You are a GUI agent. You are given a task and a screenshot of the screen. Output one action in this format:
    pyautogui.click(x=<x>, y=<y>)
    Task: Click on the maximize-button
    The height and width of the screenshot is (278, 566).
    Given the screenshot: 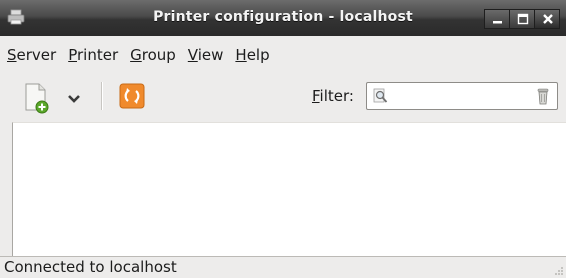 What is the action you would take?
    pyautogui.click(x=522, y=19)
    